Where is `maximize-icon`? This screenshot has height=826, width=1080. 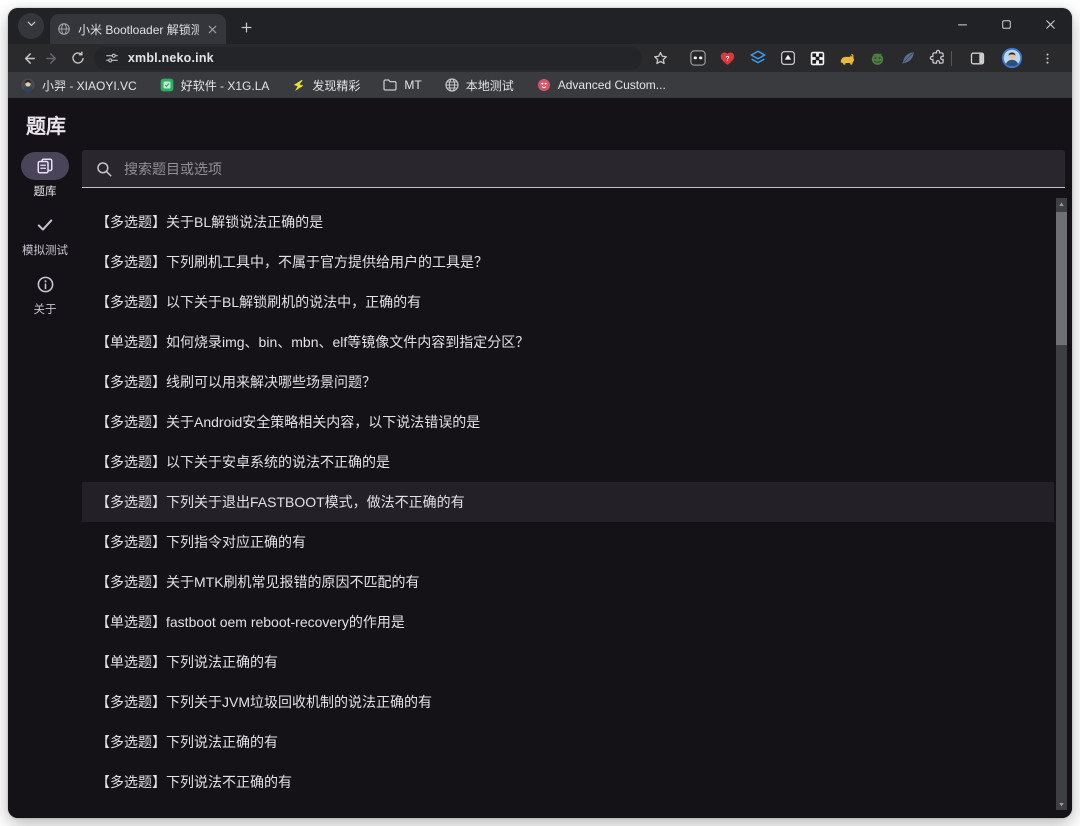 maximize-icon is located at coordinates (1006, 24).